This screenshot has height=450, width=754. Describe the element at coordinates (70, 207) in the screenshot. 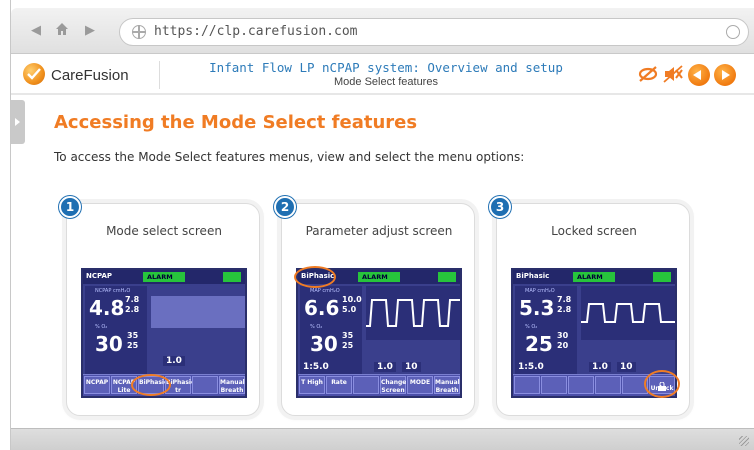

I see `step-number-badge: 1` at that location.